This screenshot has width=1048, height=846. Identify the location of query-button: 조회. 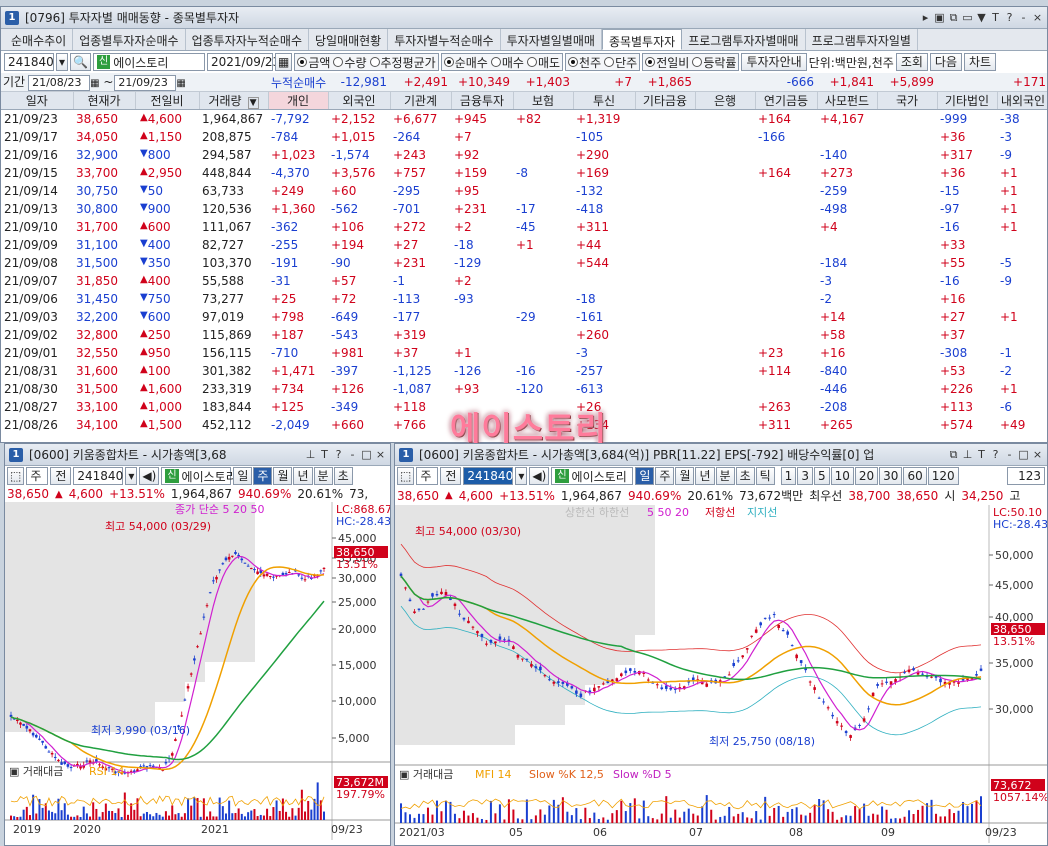
(911, 62).